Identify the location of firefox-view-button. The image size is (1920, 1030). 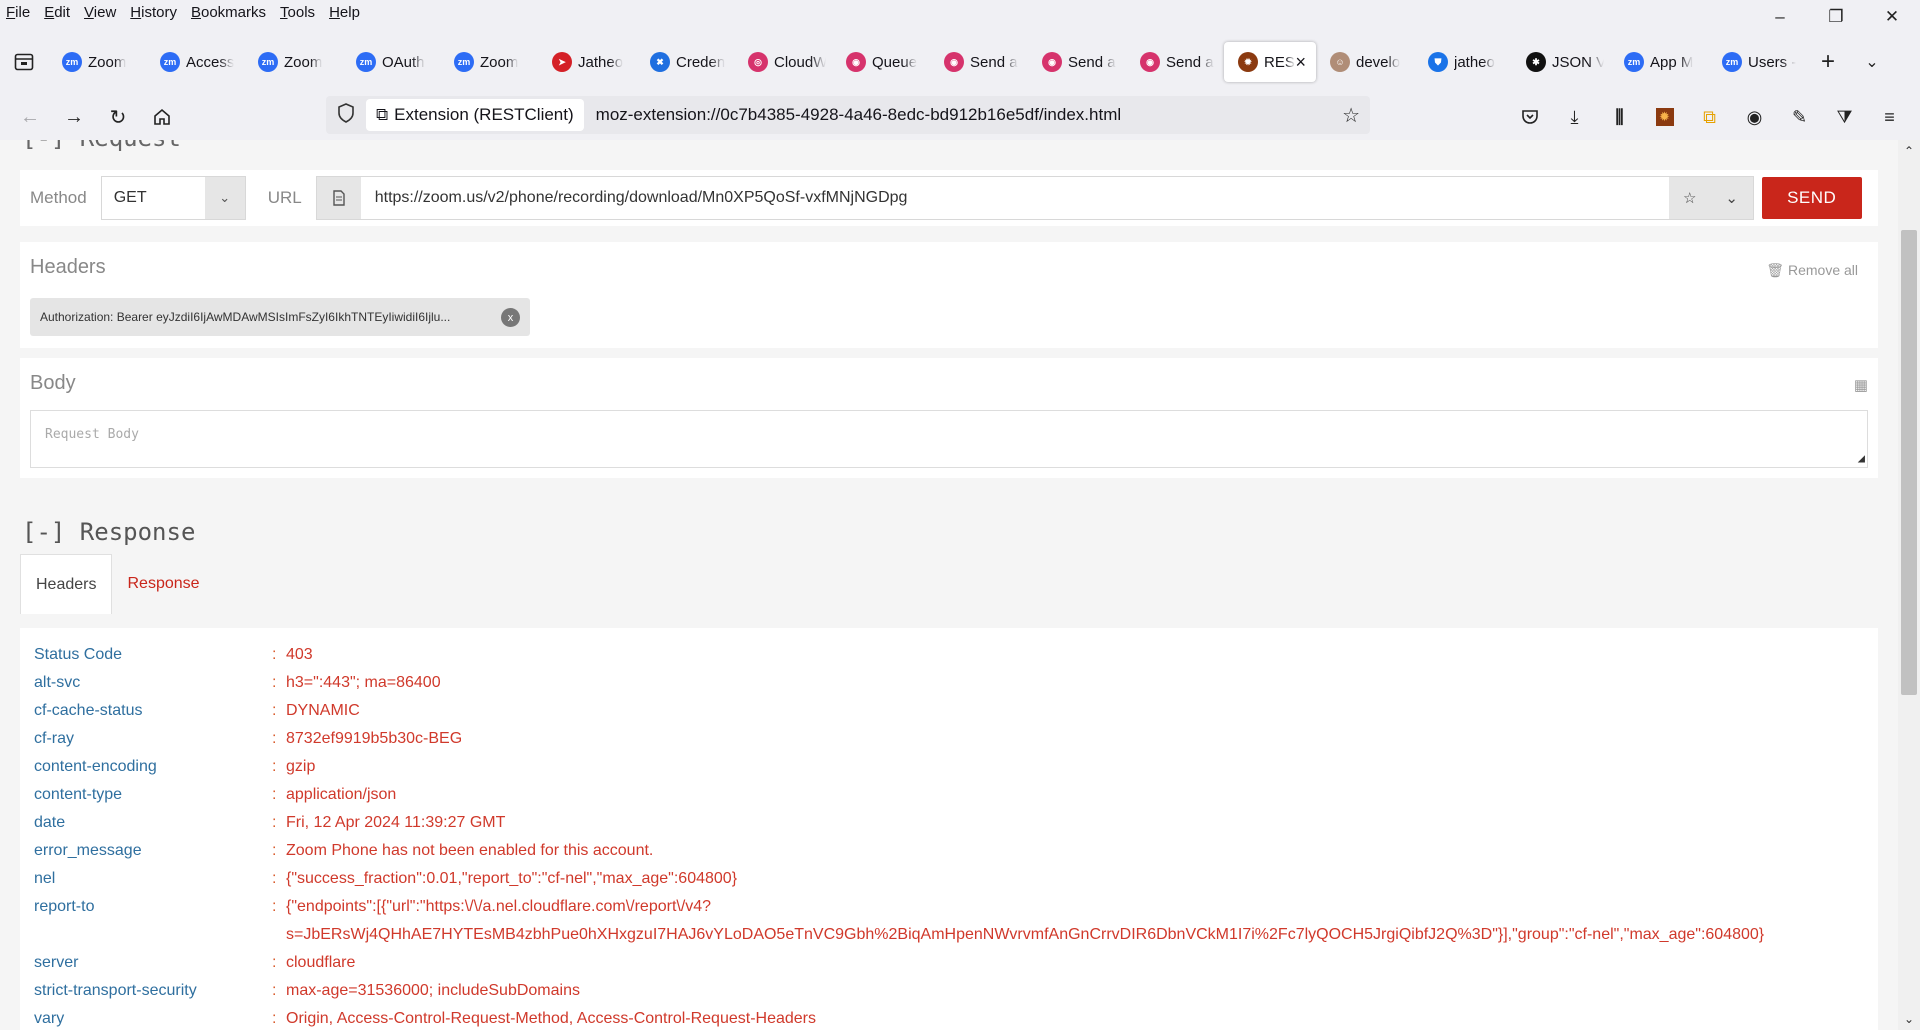
(24, 62).